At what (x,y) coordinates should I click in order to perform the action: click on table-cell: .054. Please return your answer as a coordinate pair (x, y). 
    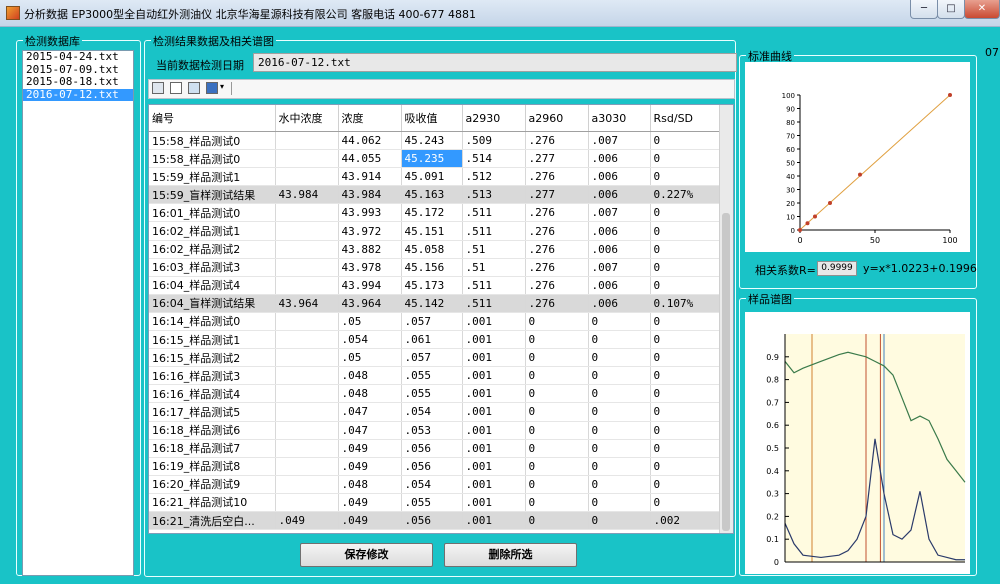
    Looking at the image, I should click on (370, 340).